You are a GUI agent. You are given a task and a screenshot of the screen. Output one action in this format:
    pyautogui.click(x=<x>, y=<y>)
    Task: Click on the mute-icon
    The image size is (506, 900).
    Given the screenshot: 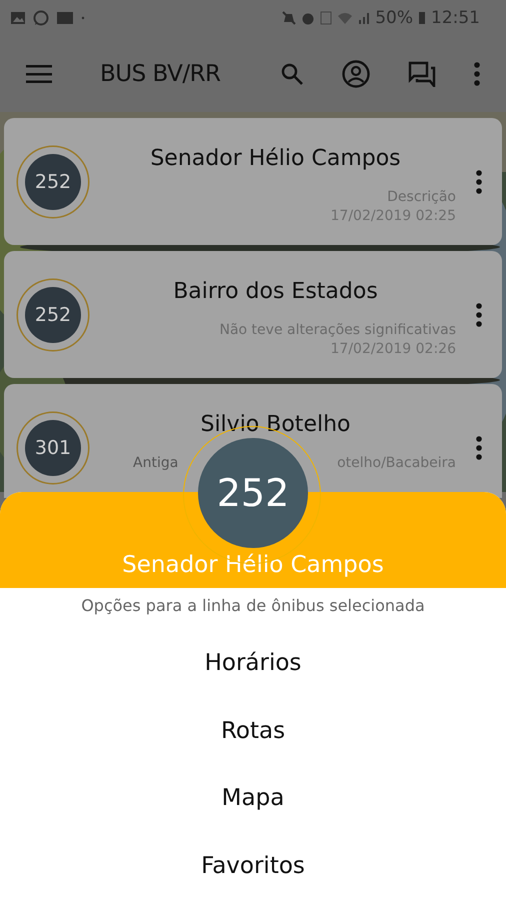 What is the action you would take?
    pyautogui.click(x=289, y=18)
    